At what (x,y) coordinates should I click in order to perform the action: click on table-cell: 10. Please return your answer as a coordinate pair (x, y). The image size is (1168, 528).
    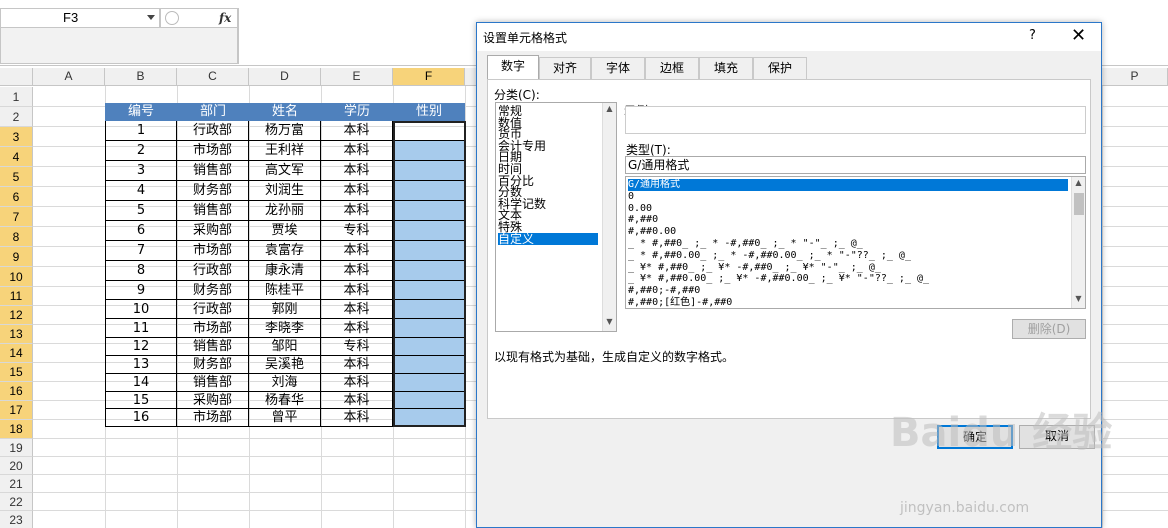
    Looking at the image, I should click on (141, 309).